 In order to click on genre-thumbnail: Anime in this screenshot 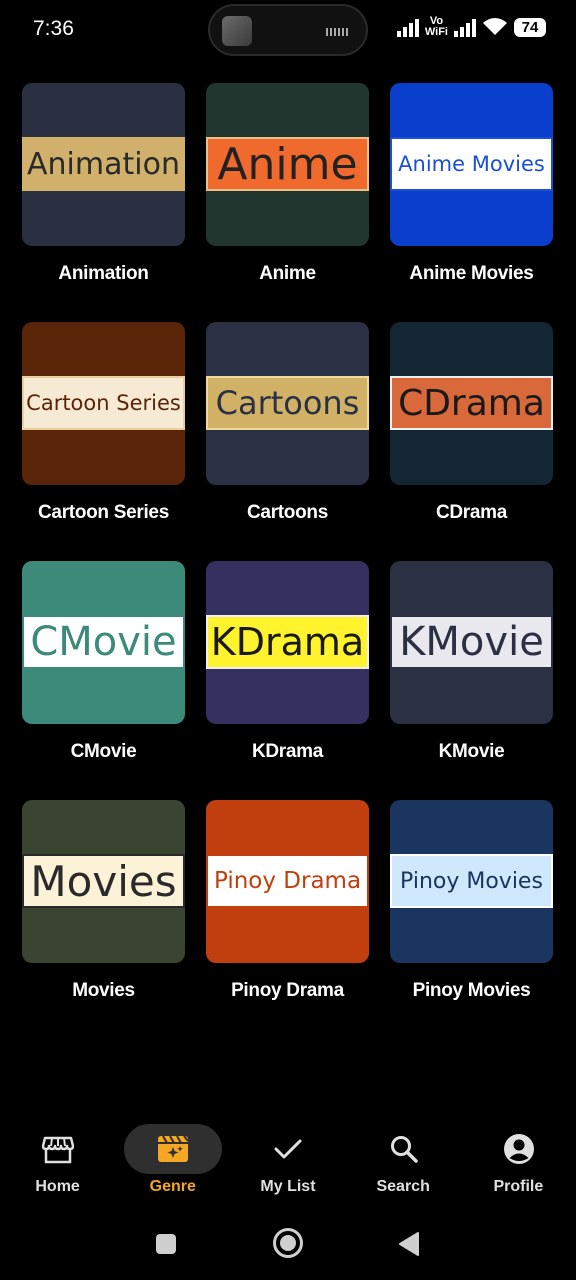, I will do `click(287, 164)`.